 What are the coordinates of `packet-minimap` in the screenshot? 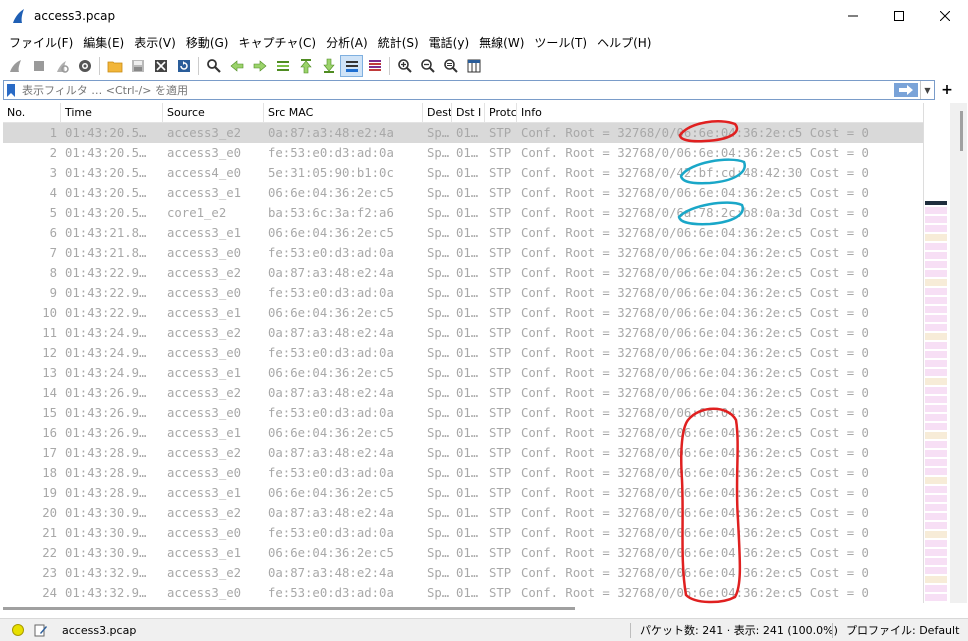 It's located at (935, 353).